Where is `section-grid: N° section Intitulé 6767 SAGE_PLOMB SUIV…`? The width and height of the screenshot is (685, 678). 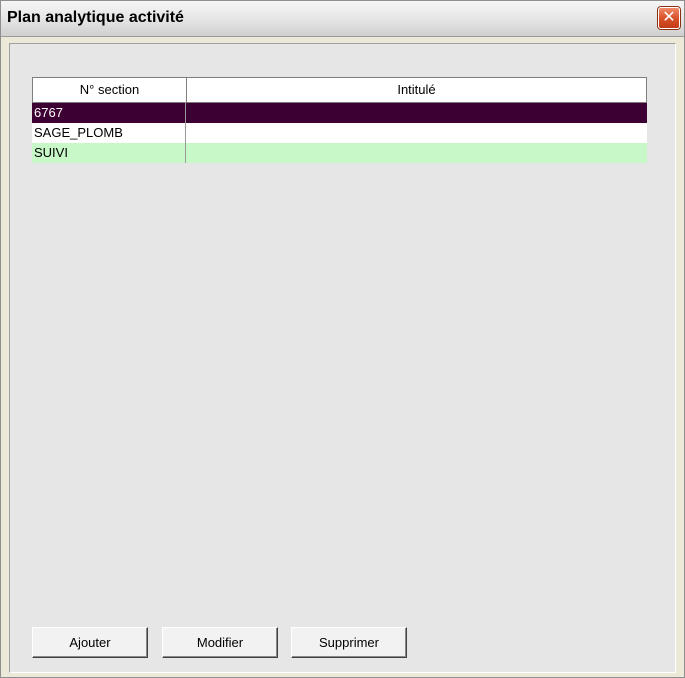 section-grid: N° section Intitulé 6767 SAGE_PLOMB SUIV… is located at coordinates (339, 120).